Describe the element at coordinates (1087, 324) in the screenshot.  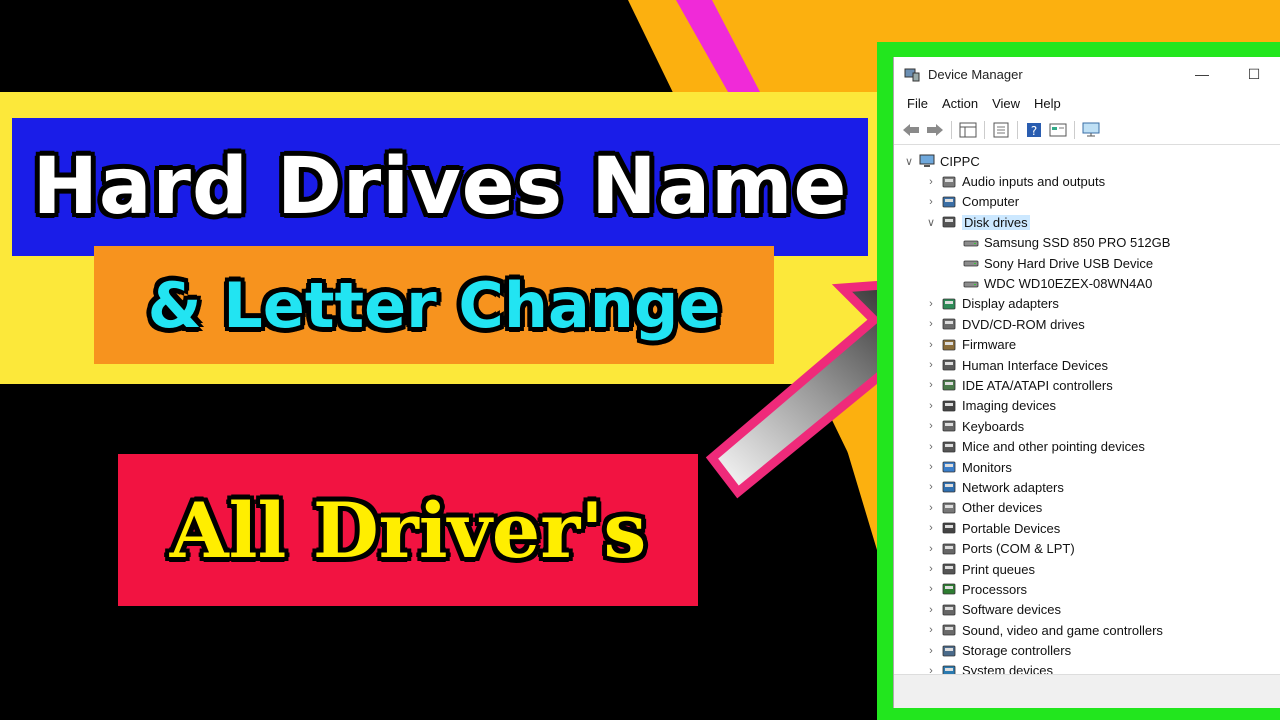
I see `tree-category: › DVD/CD-ROM drives` at that location.